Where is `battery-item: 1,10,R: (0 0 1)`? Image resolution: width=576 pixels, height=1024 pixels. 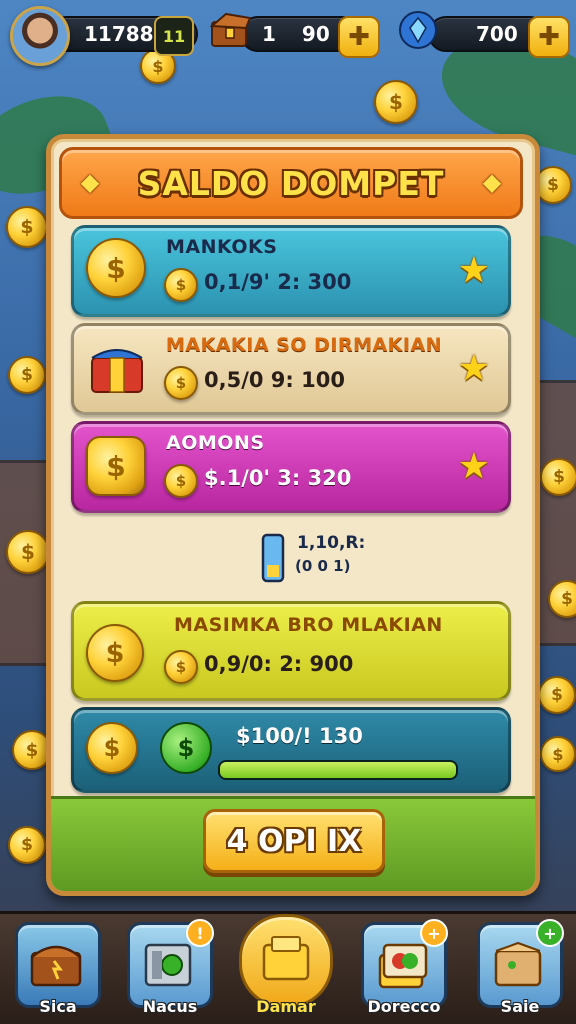 battery-item: 1,10,R: (0 0 1) is located at coordinates (312, 559).